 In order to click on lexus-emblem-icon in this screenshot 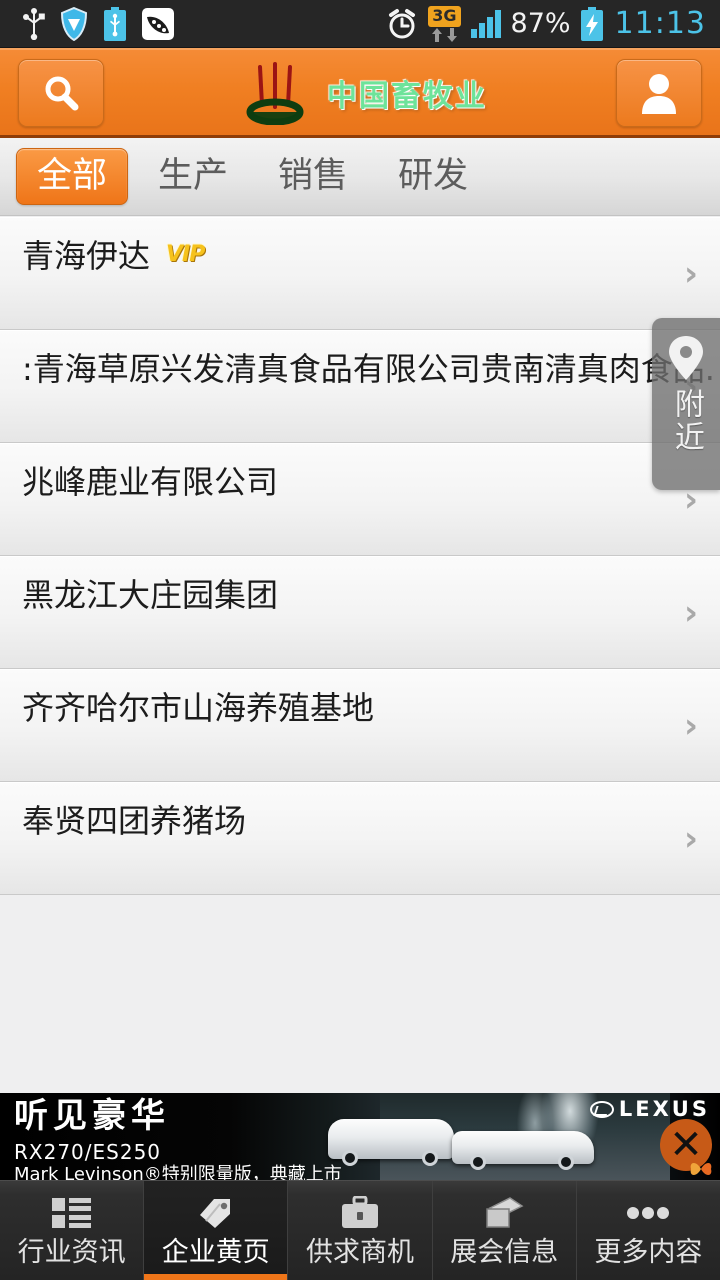, I will do `click(601, 1109)`.